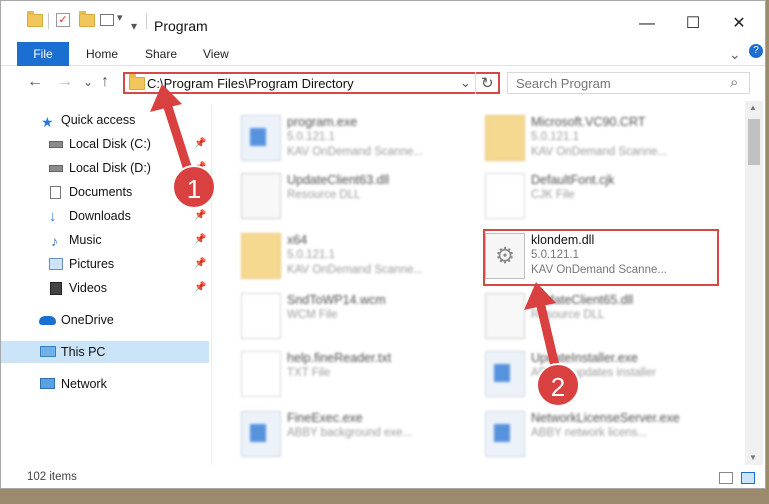 Image resolution: width=769 pixels, height=504 pixels. Describe the element at coordinates (194, 187) in the screenshot. I see `annotation-badge-1: 1` at that location.